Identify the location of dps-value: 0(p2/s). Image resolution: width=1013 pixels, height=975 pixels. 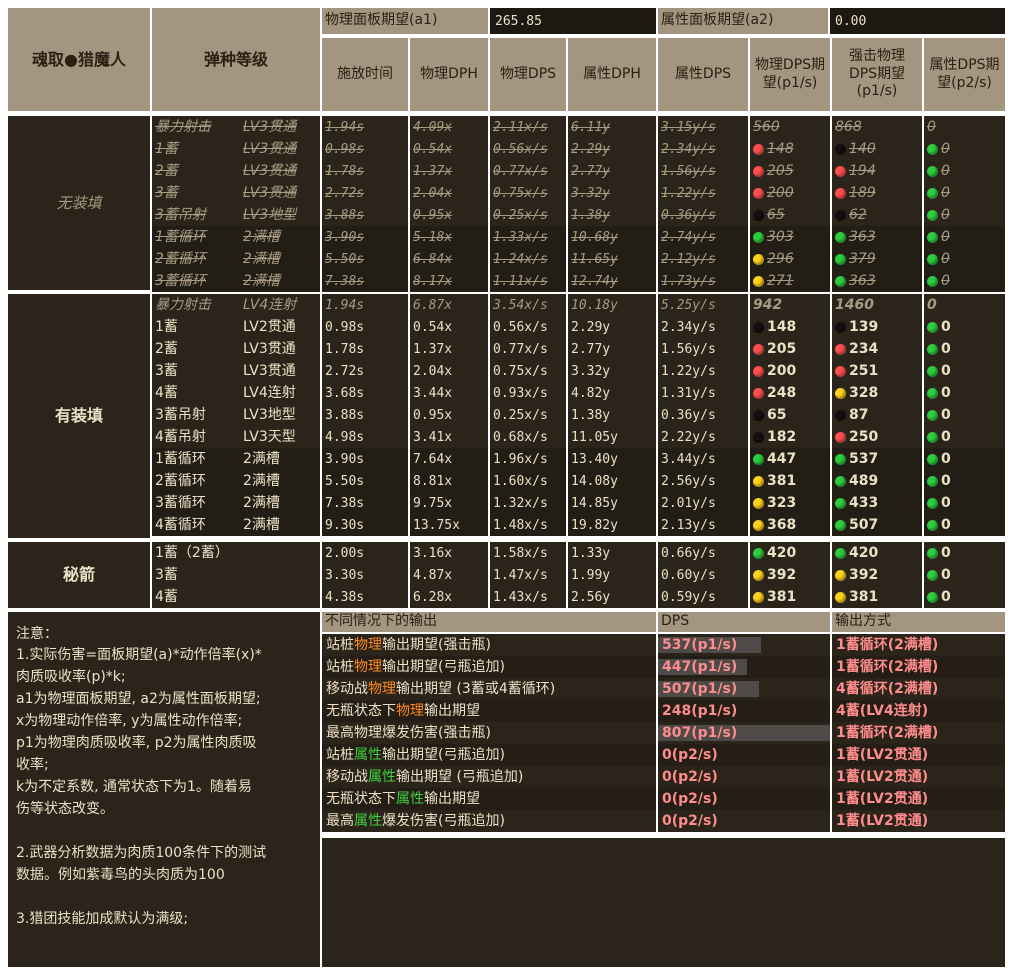
(690, 821).